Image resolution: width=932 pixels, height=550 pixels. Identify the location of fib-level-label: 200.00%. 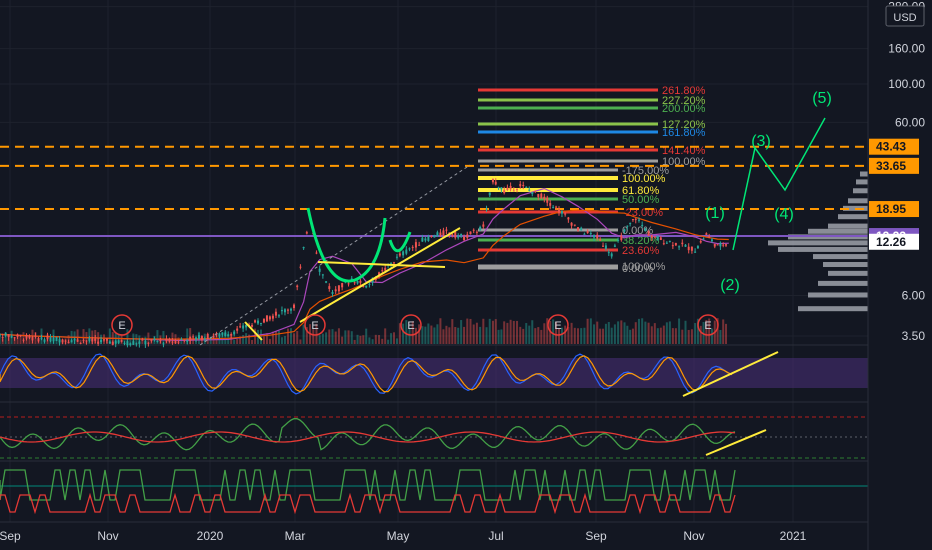
(684, 109).